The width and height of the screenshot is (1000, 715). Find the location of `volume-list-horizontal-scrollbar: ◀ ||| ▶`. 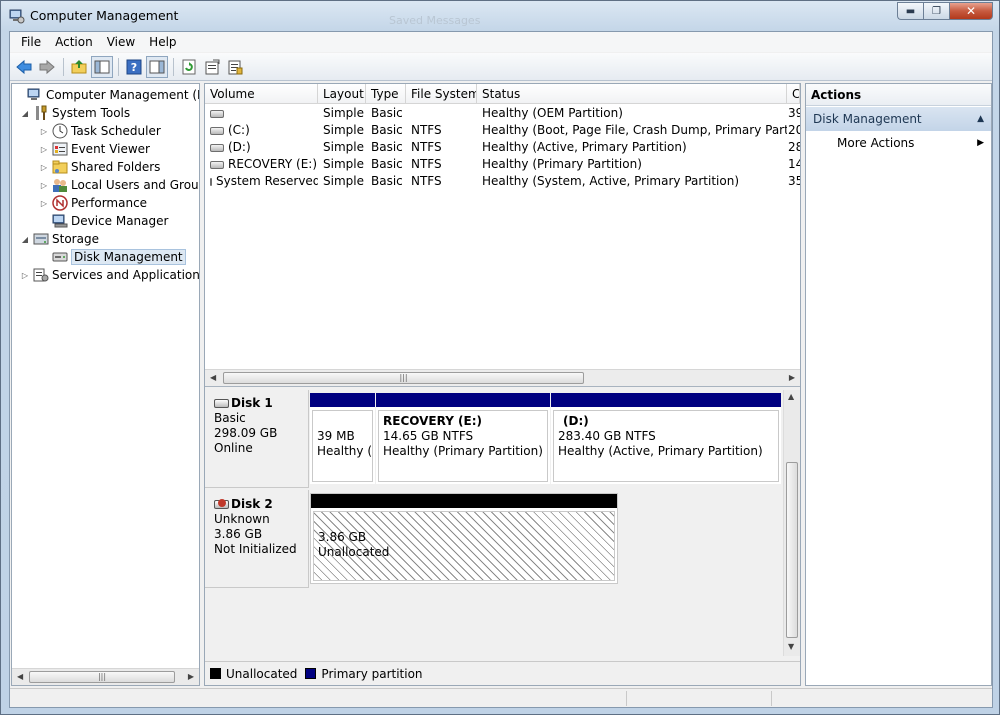

volume-list-horizontal-scrollbar: ◀ ||| ▶ is located at coordinates (502, 377).